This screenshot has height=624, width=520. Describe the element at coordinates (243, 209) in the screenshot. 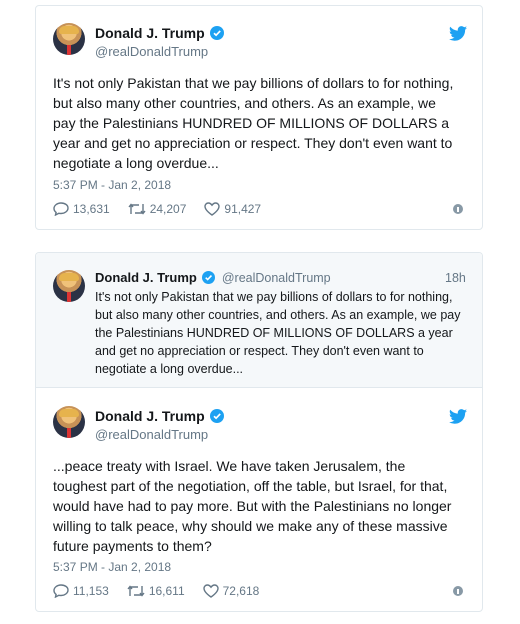

I see `like-count: 91,427` at that location.